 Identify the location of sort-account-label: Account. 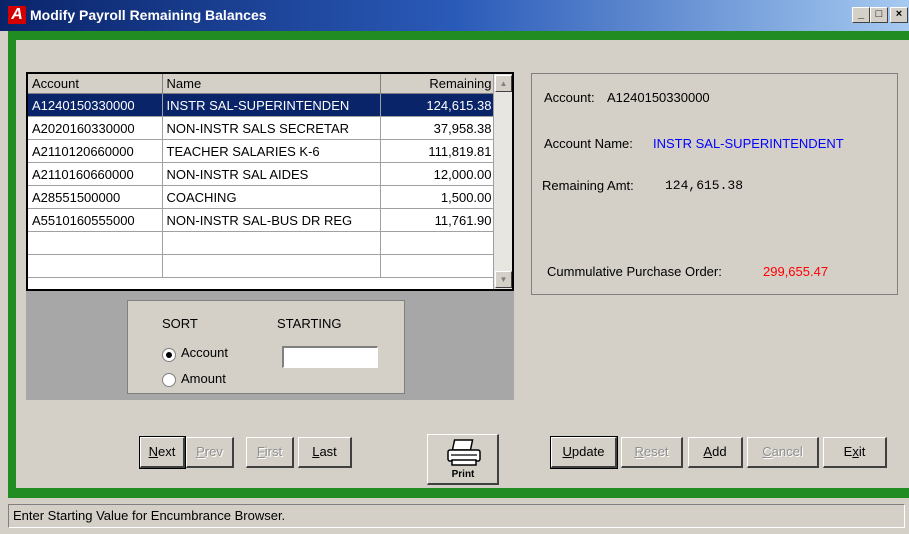
(204, 352).